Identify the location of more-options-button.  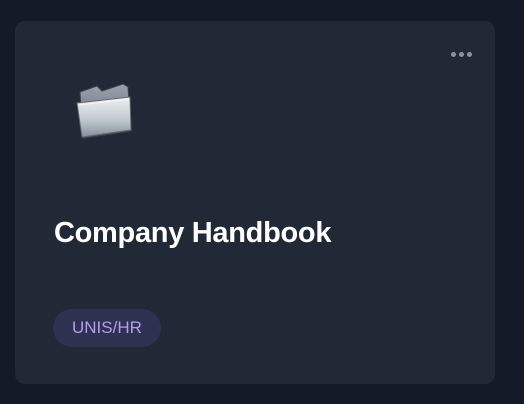
(461, 54).